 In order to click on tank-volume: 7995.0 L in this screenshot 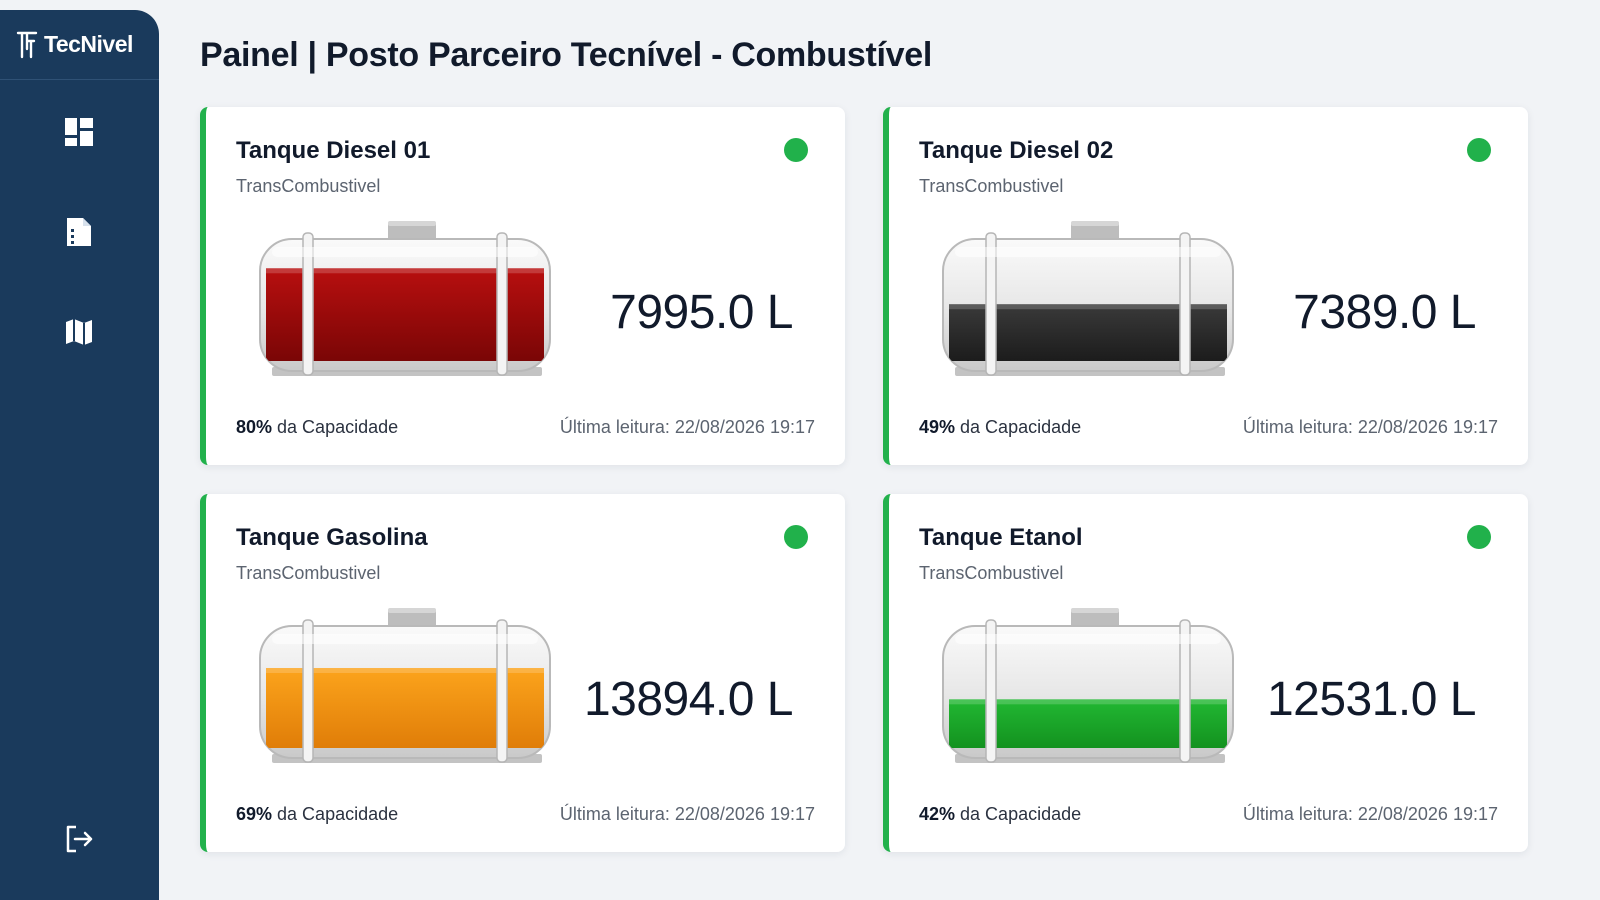, I will do `click(701, 312)`.